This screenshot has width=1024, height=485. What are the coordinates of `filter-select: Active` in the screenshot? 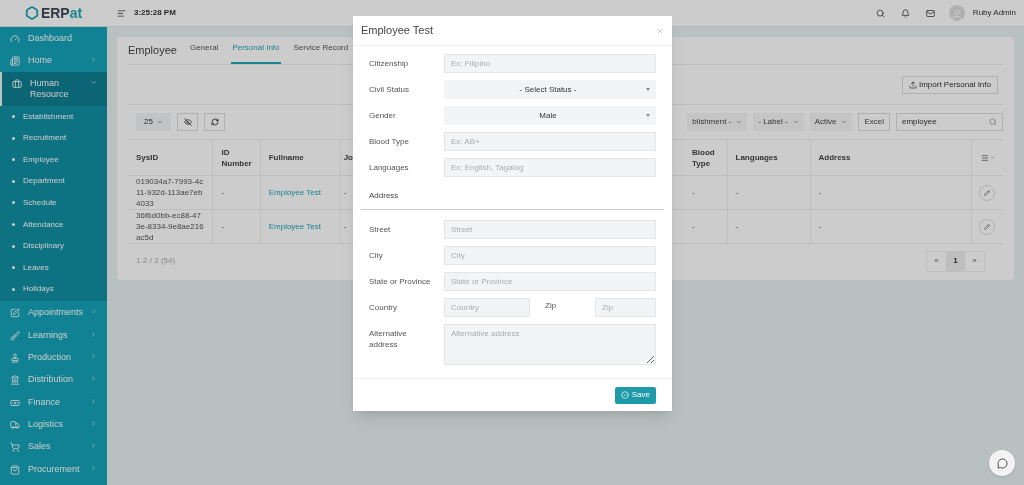 It's located at (831, 122).